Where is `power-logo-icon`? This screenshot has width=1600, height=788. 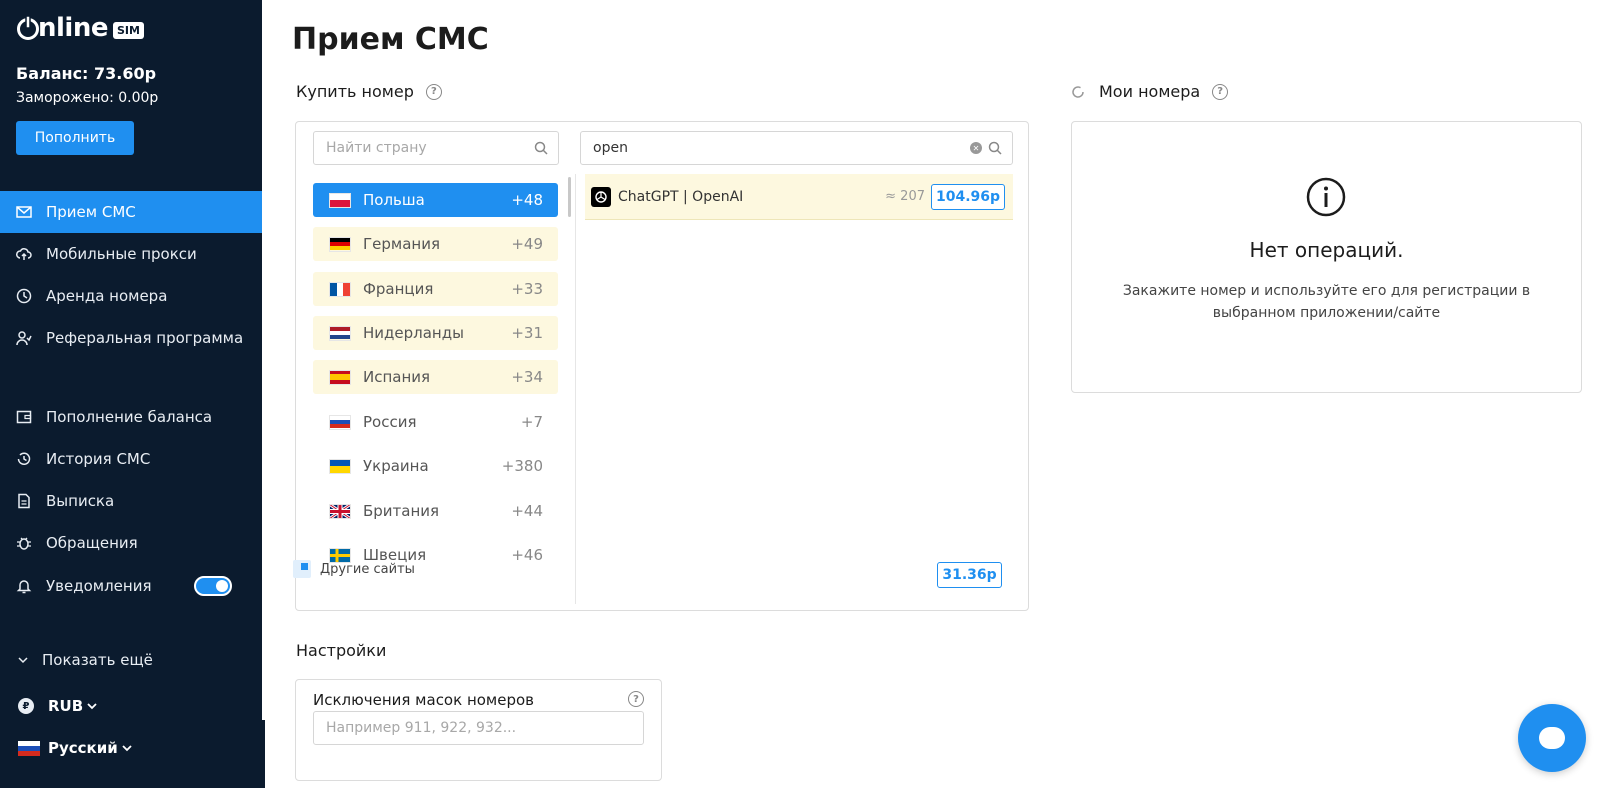 power-logo-icon is located at coordinates (28, 27).